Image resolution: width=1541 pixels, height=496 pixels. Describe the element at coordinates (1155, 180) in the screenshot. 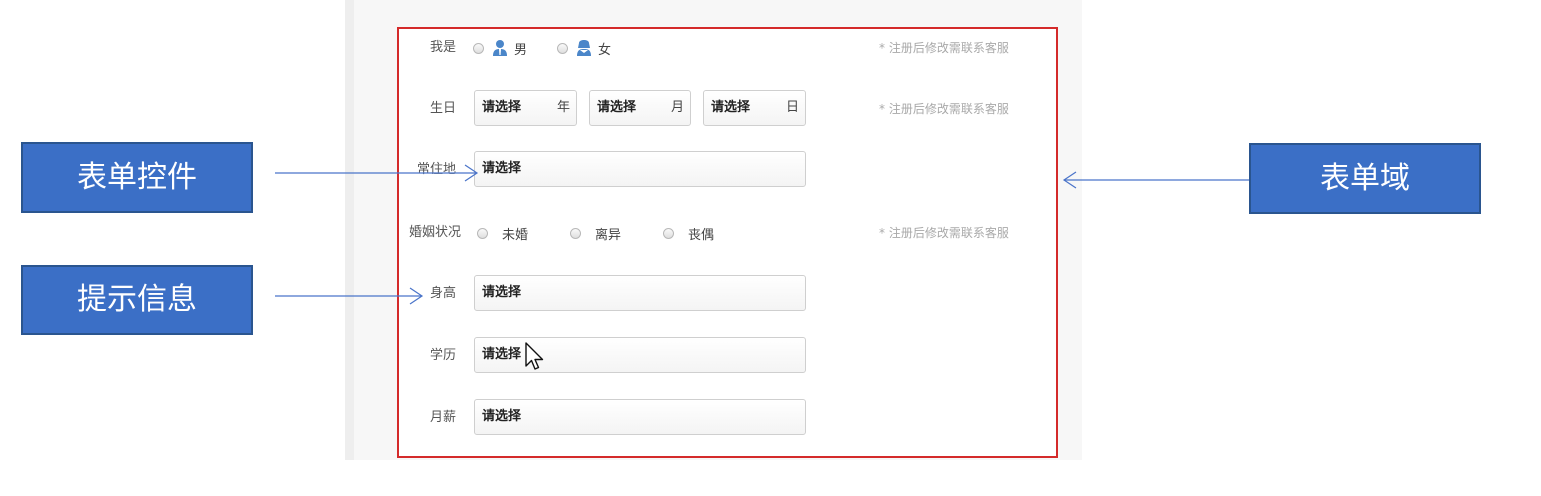

I see `arrow-form-field` at that location.